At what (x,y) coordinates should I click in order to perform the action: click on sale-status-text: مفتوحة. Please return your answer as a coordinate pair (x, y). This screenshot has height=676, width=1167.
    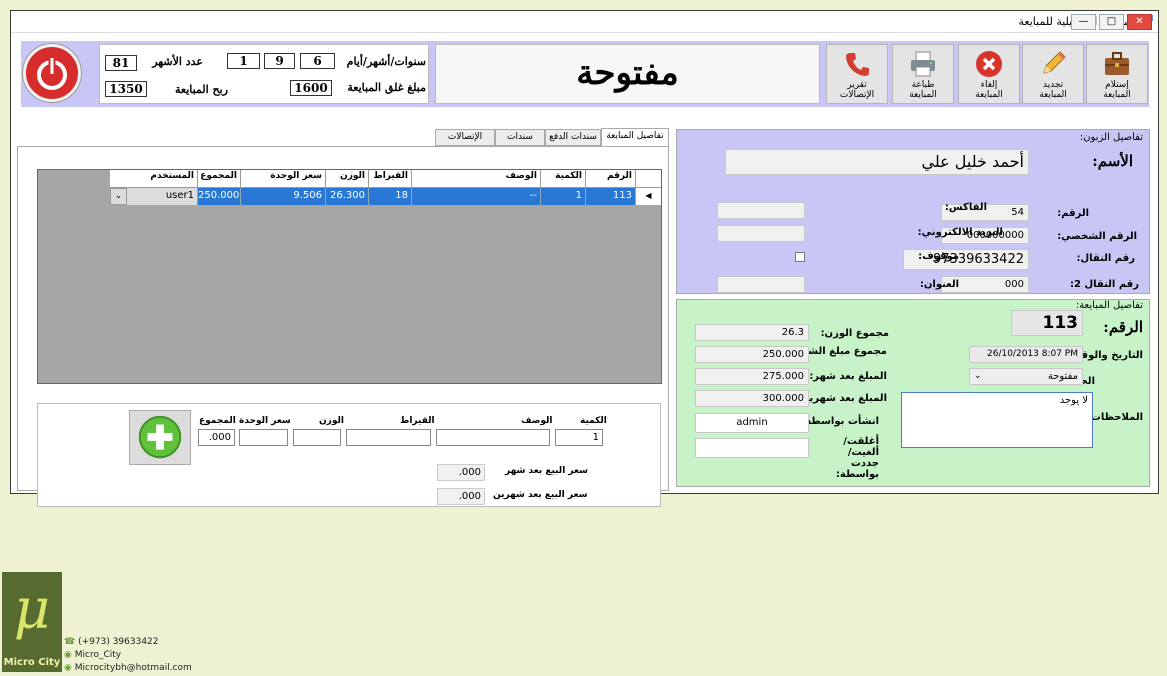
    Looking at the image, I should click on (627, 73).